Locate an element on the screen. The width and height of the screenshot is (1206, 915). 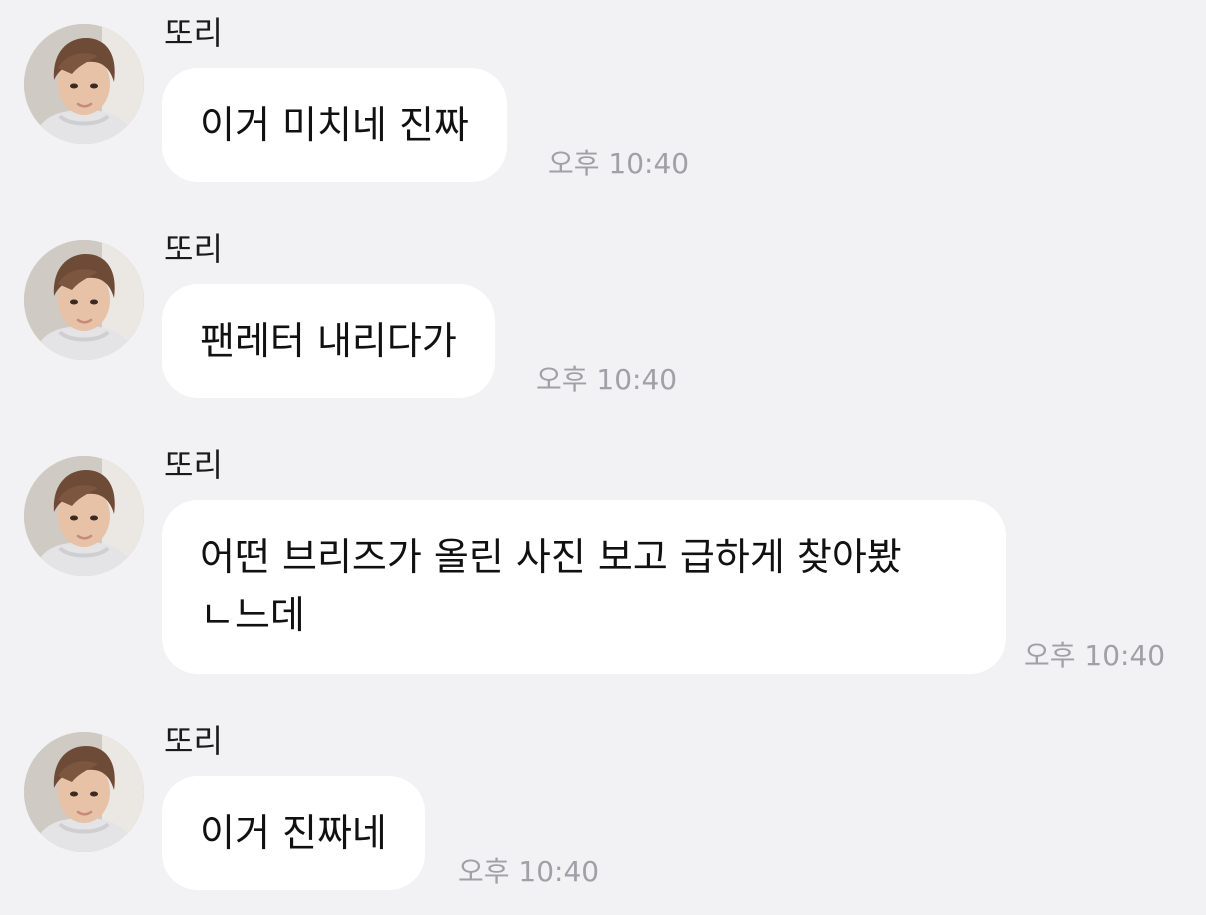
message-bubble: 어떤 브리즈가 올린 사진 보고 급하게 찾아봤 ㄴ느데 is located at coordinates (584, 587).